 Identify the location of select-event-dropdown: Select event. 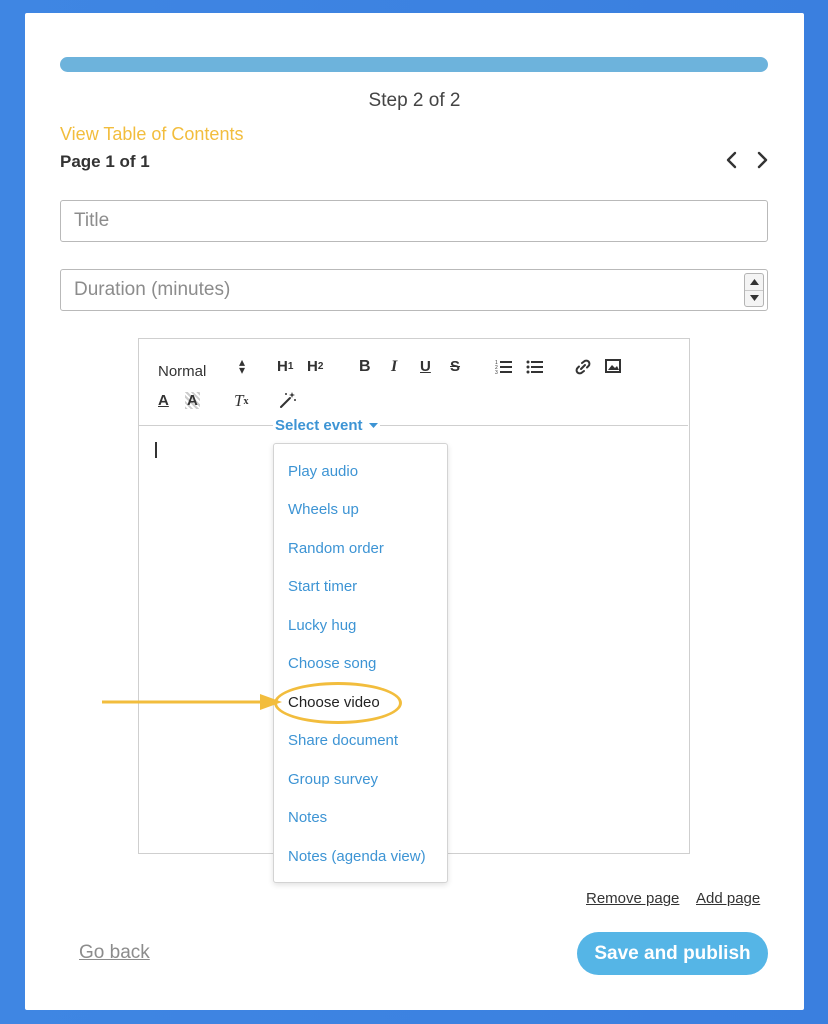
(326, 425).